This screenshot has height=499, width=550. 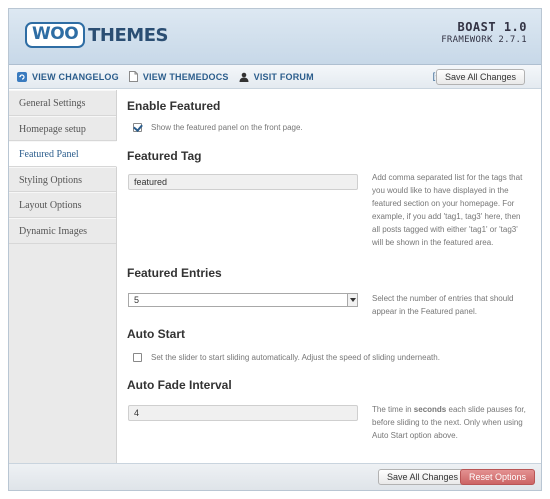 I want to click on sidebar-item-homepage-setup: Homepage setup, so click(x=62, y=128).